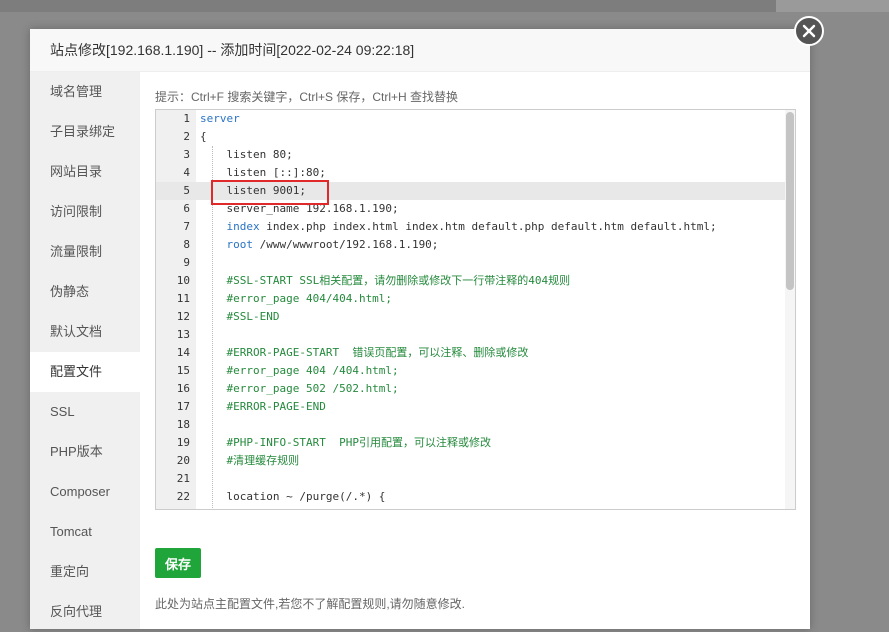  What do you see at coordinates (85, 292) in the screenshot?
I see `sidebar-item: 伪静态` at bounding box center [85, 292].